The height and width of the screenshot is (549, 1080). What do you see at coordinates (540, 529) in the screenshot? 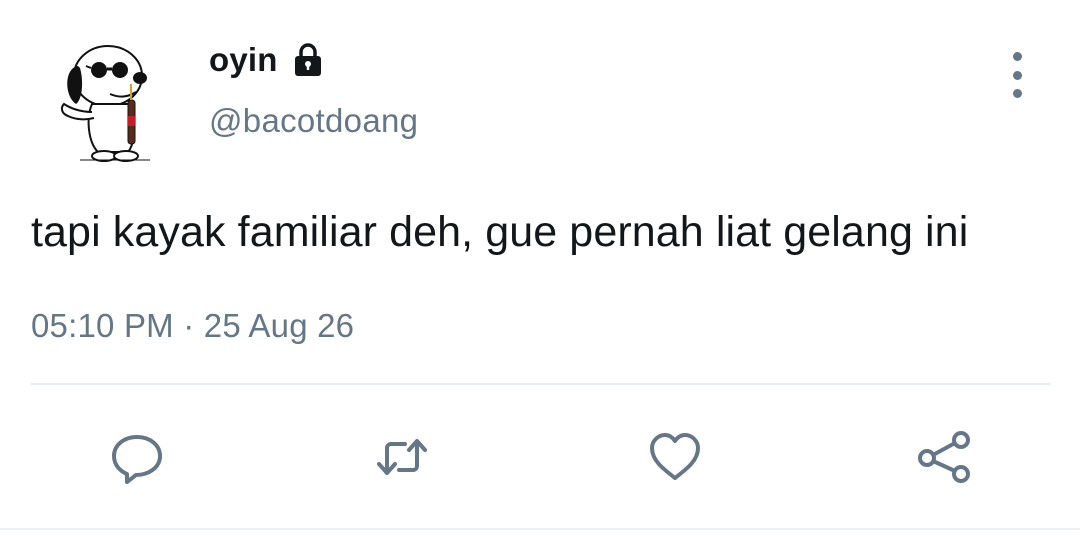
I see `bottom-divider` at bounding box center [540, 529].